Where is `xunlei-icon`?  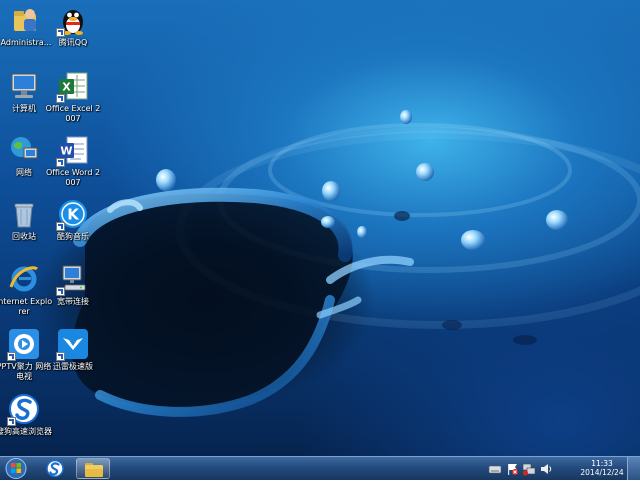 xunlei-icon is located at coordinates (72, 344).